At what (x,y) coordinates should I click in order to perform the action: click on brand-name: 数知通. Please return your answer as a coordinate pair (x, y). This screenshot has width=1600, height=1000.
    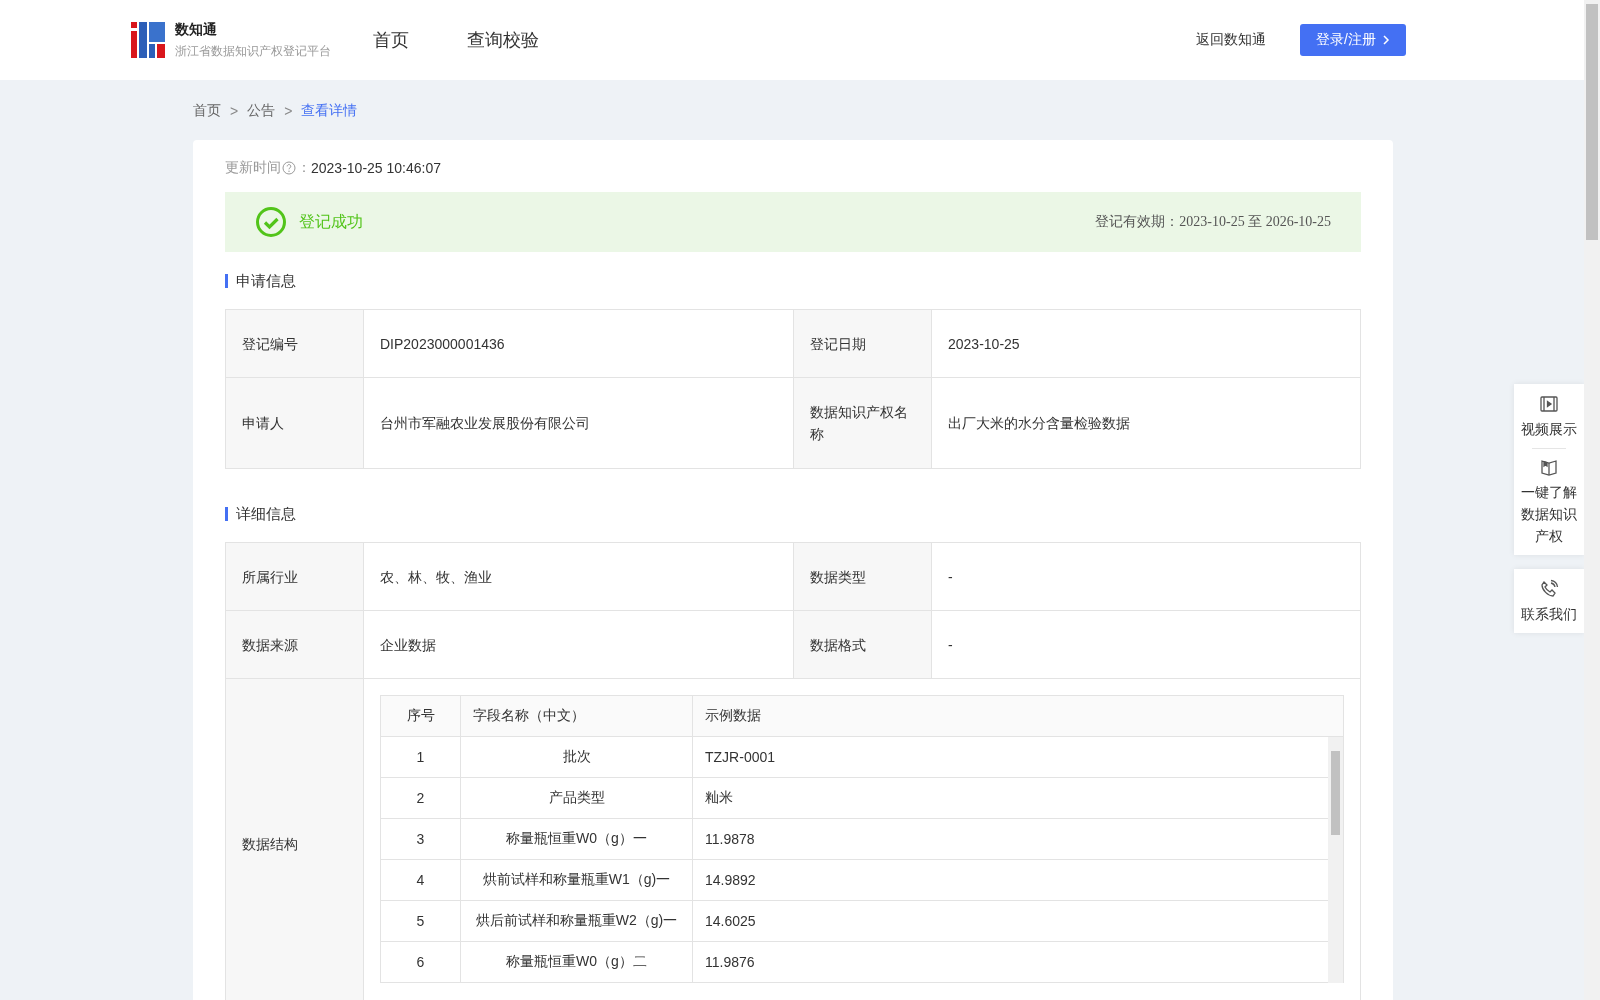
    Looking at the image, I should click on (196, 29).